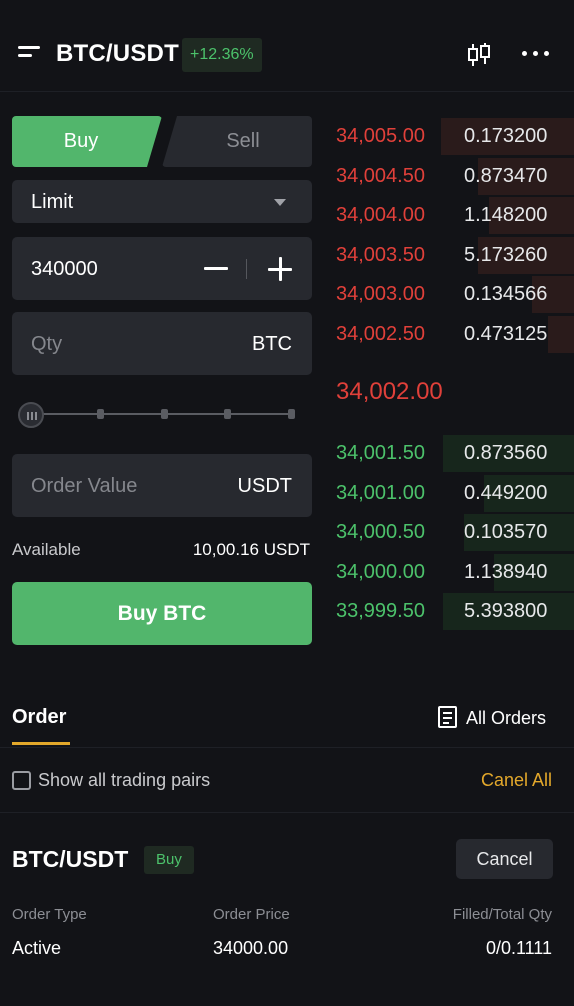 The width and height of the screenshot is (574, 1006). What do you see at coordinates (452, 215) in the screenshot?
I see `ask-row: 34,004.00 1.148200` at bounding box center [452, 215].